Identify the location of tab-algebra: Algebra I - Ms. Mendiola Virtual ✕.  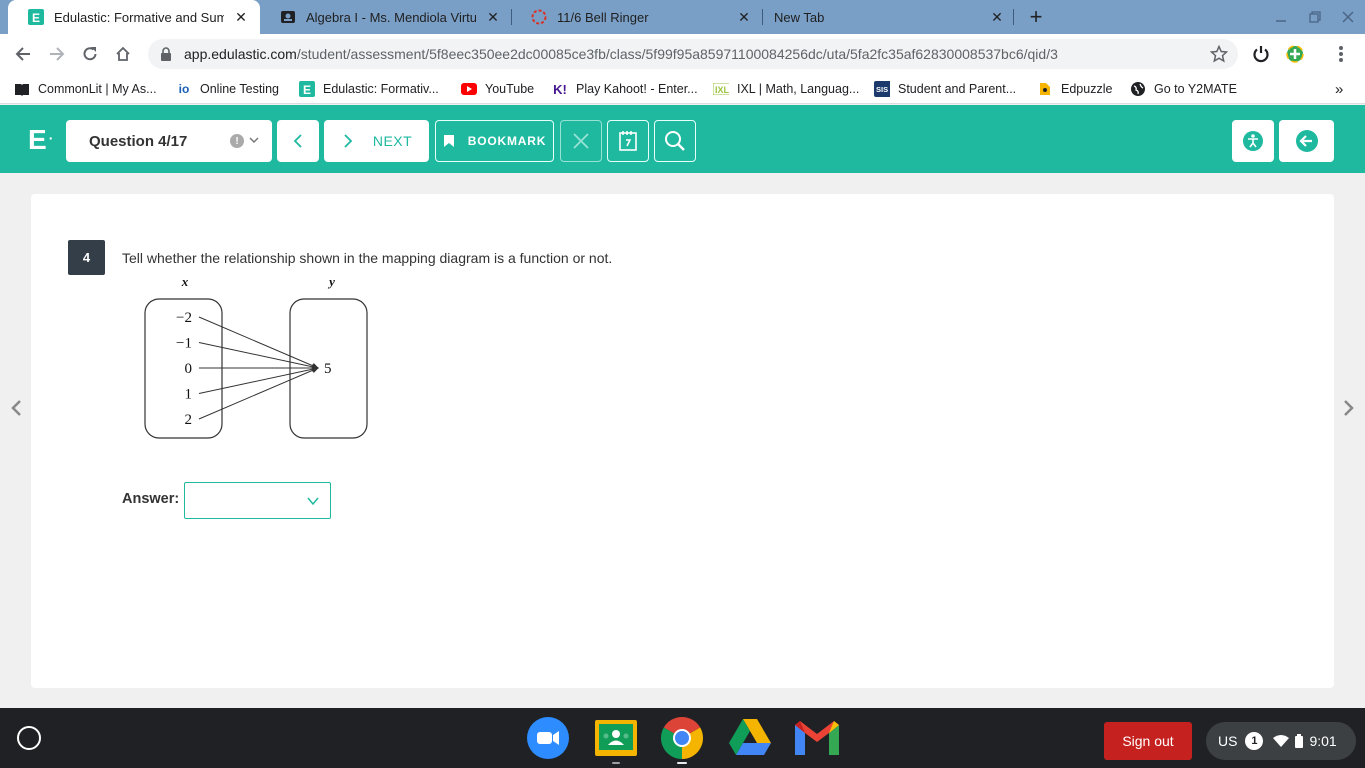
(386, 17).